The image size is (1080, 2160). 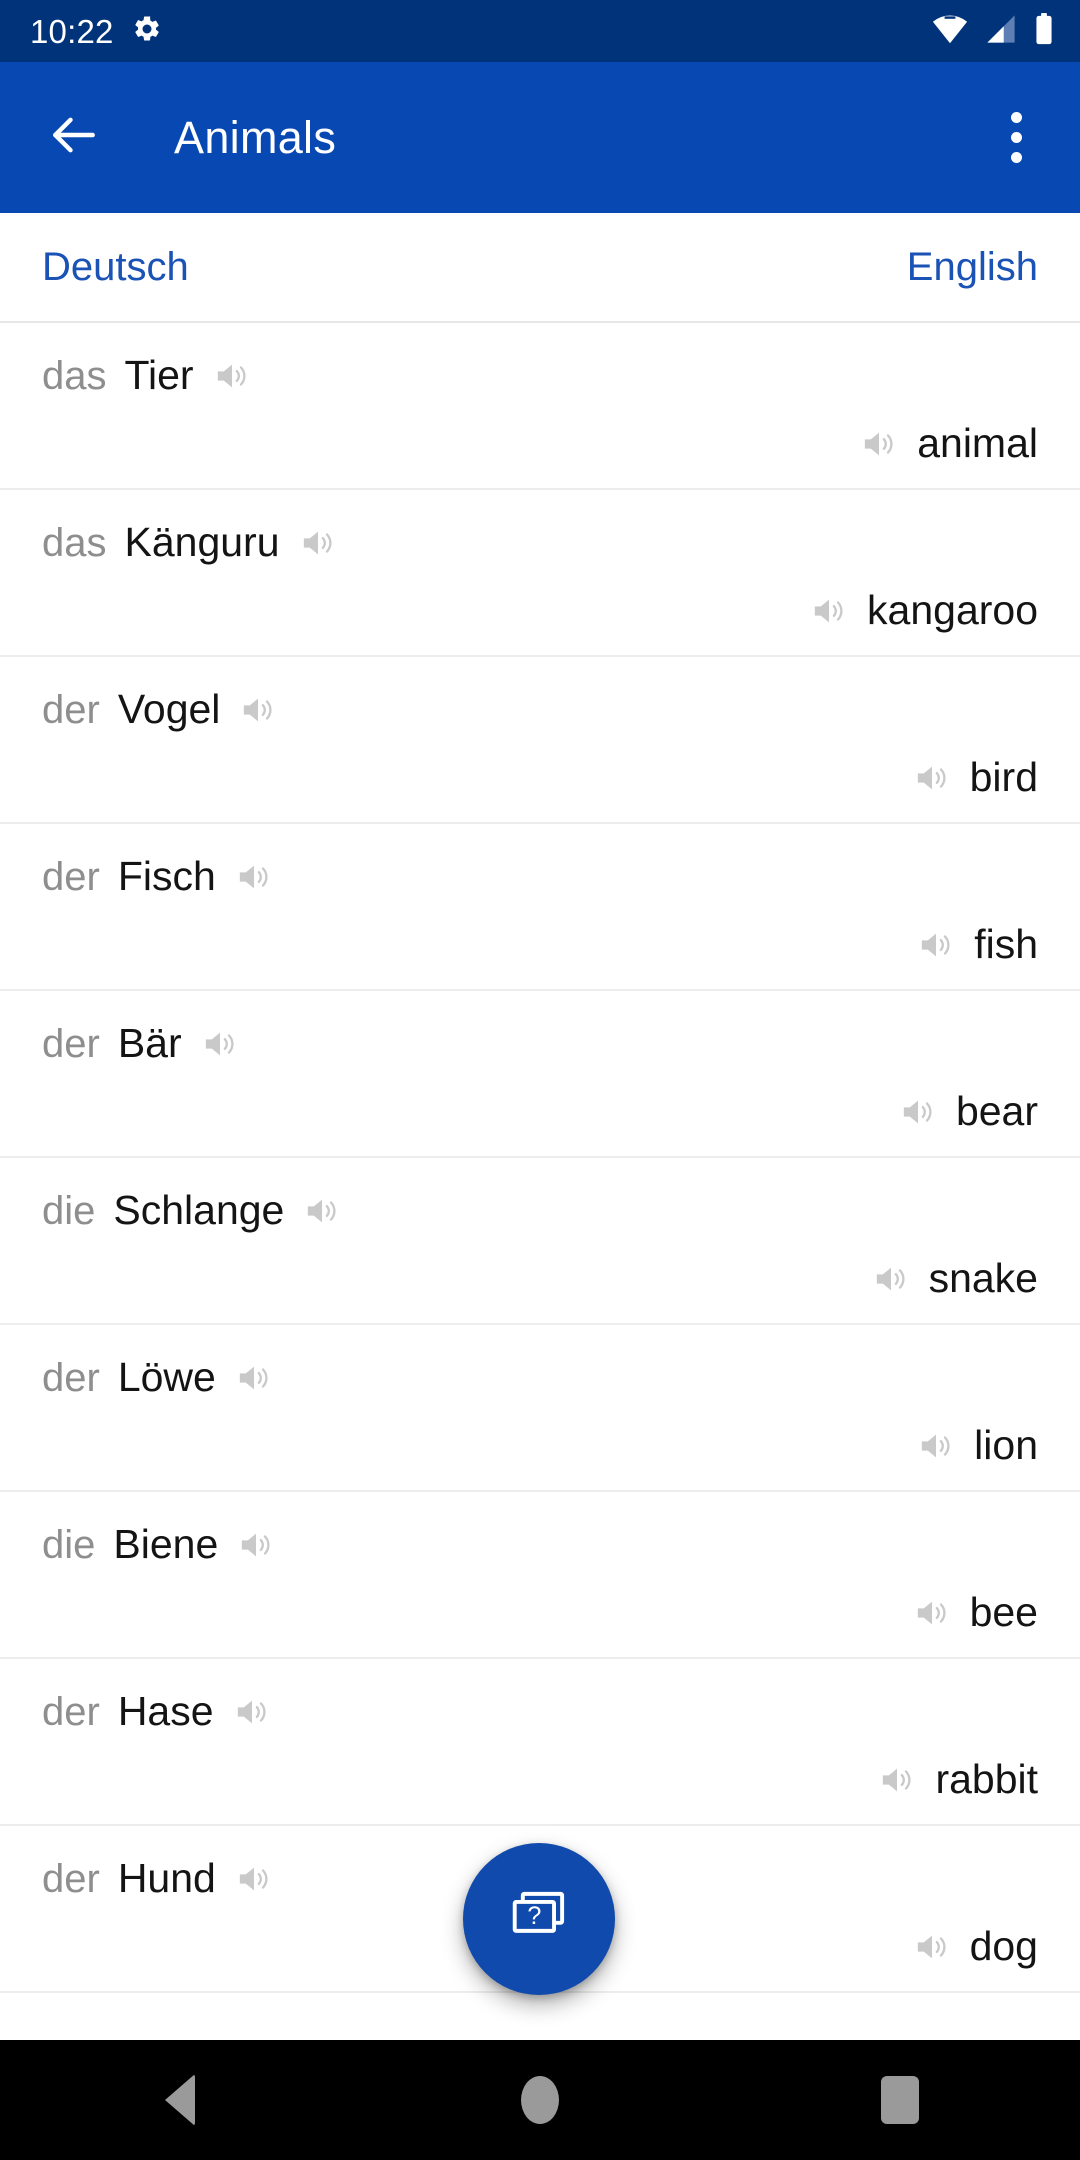 I want to click on target-term-cell: bear, so click(x=968, y=1111).